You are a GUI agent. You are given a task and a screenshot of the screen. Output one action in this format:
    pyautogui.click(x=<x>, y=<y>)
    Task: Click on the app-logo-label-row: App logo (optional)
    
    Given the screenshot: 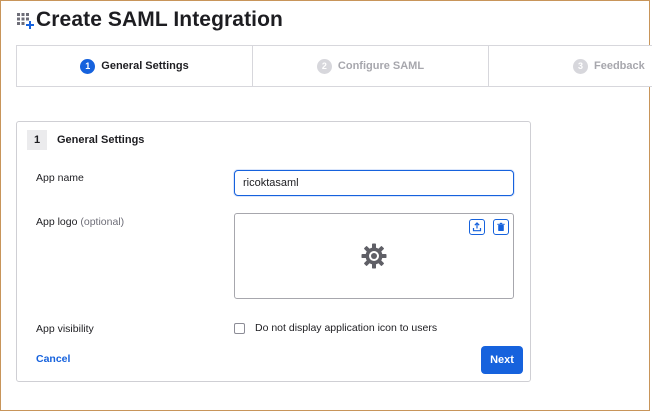 What is the action you would take?
    pyautogui.click(x=80, y=222)
    